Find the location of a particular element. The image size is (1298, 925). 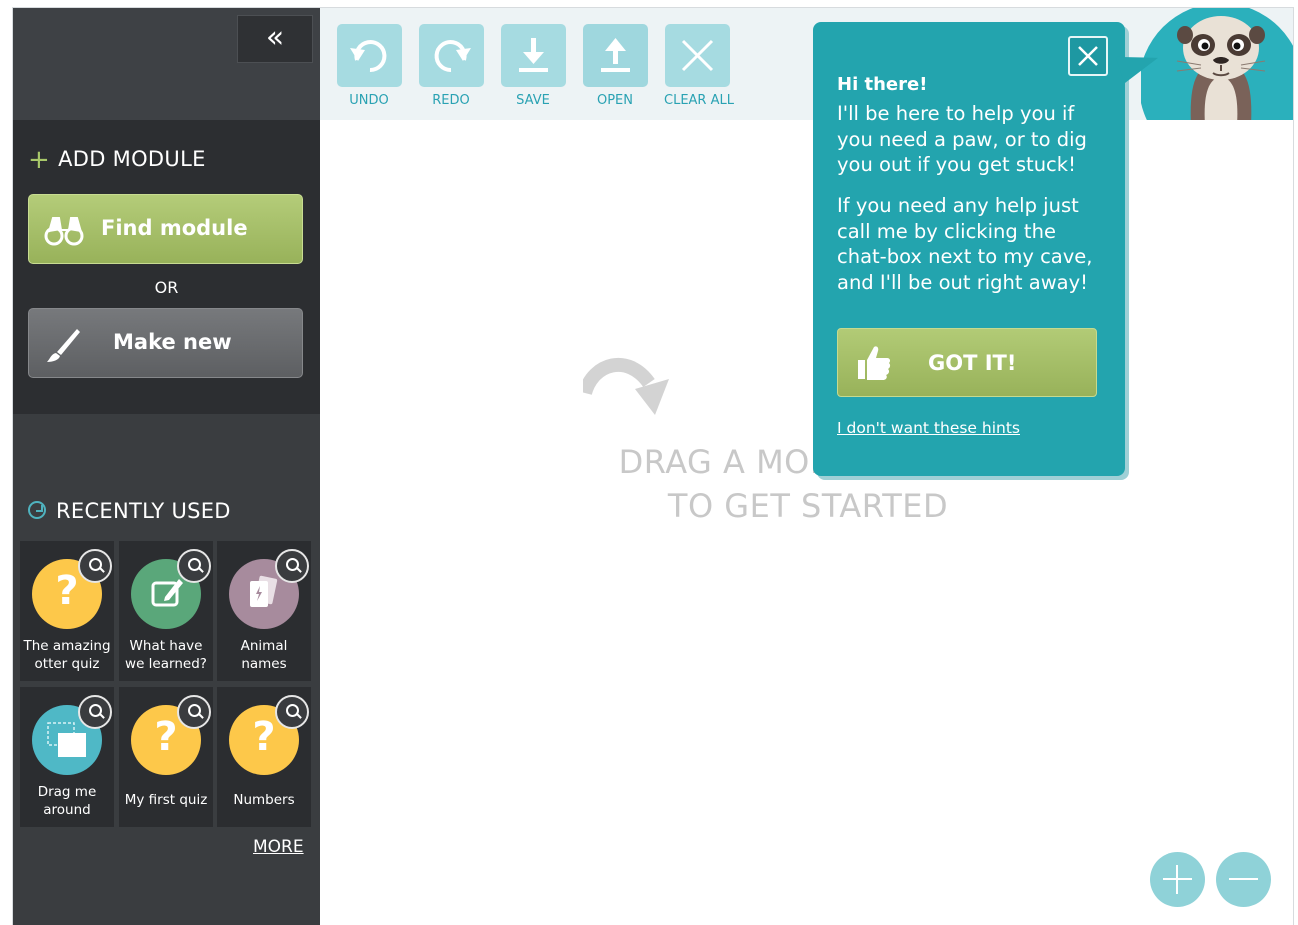

got-it-button: GOT IT! is located at coordinates (967, 362).